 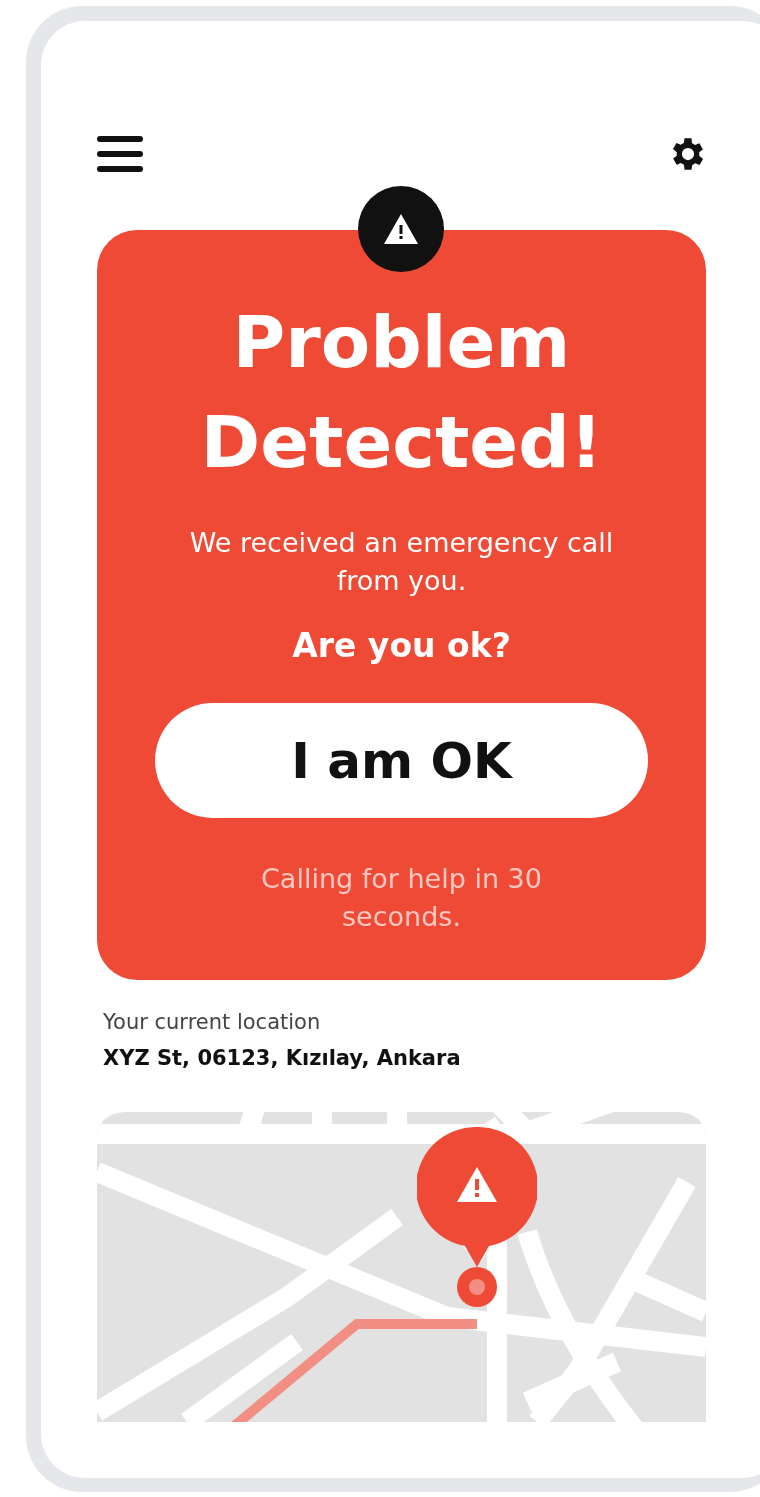 What do you see at coordinates (401, 898) in the screenshot?
I see `countdown-text: Calling for help in 30 seconds.` at bounding box center [401, 898].